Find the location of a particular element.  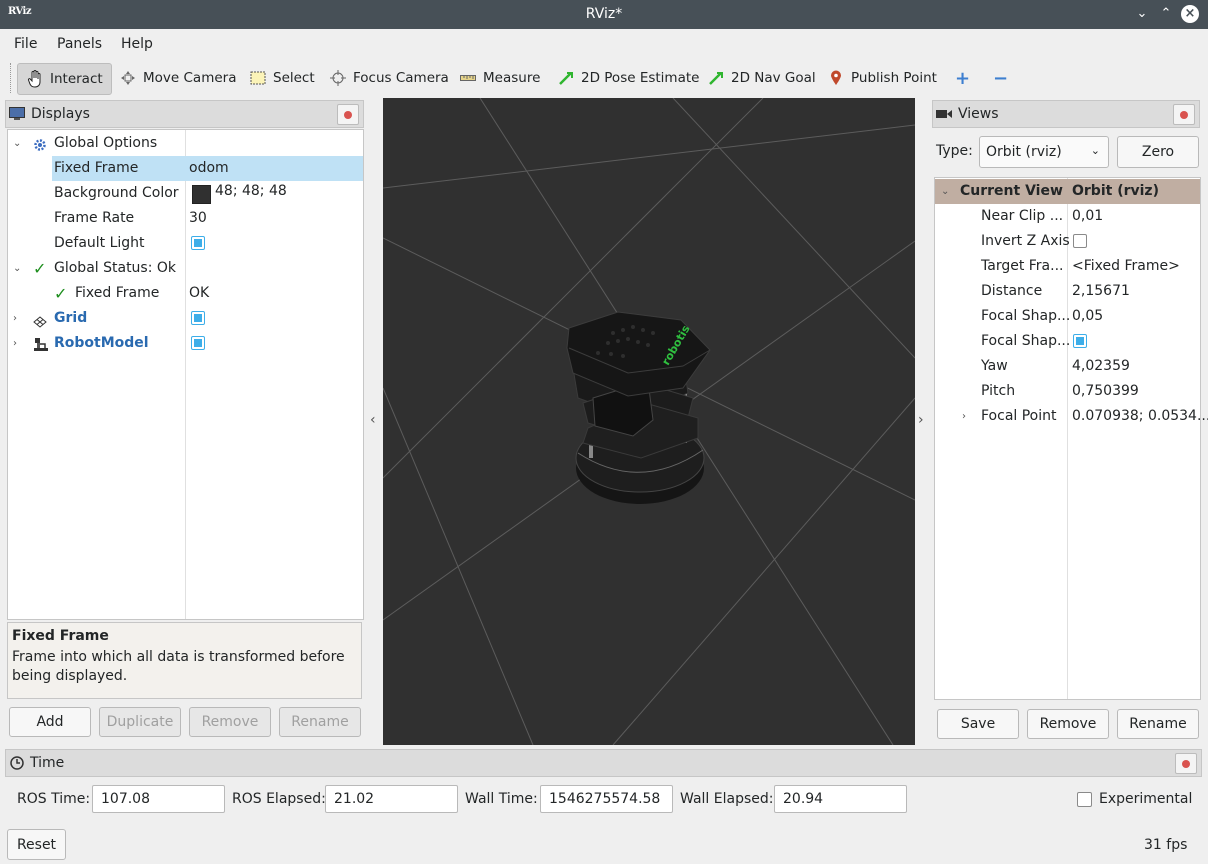

maximize-icon: ⌃ is located at coordinates (1166, 13).